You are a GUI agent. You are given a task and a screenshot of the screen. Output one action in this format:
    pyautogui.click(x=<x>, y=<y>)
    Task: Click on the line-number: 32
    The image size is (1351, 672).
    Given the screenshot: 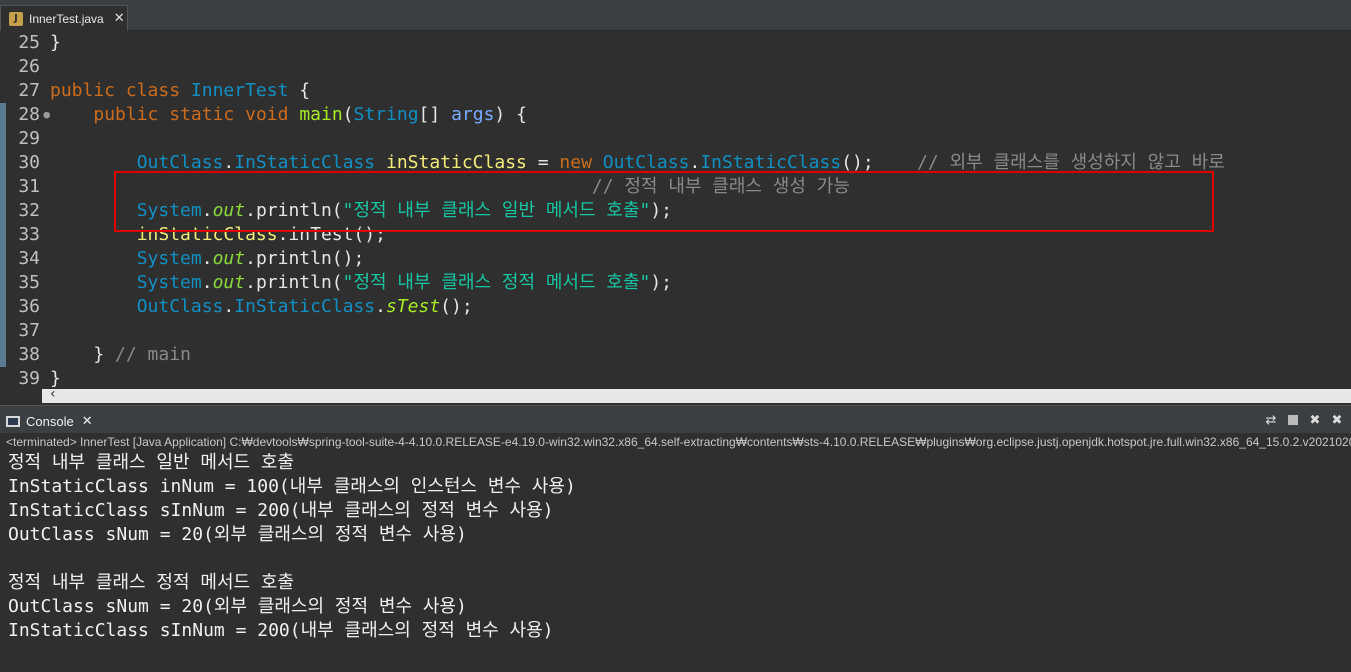 What is the action you would take?
    pyautogui.click(x=29, y=210)
    